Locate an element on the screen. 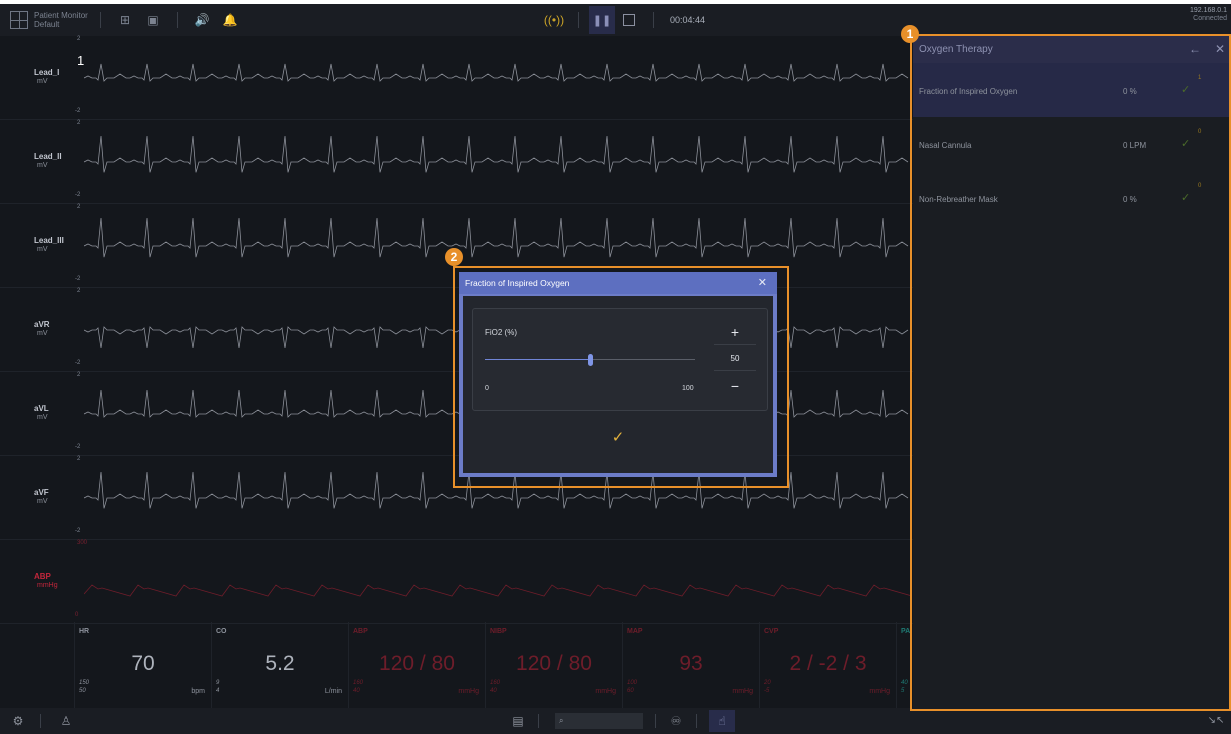 The width and height of the screenshot is (1231, 734). param-high: 150 is located at coordinates (84, 683).